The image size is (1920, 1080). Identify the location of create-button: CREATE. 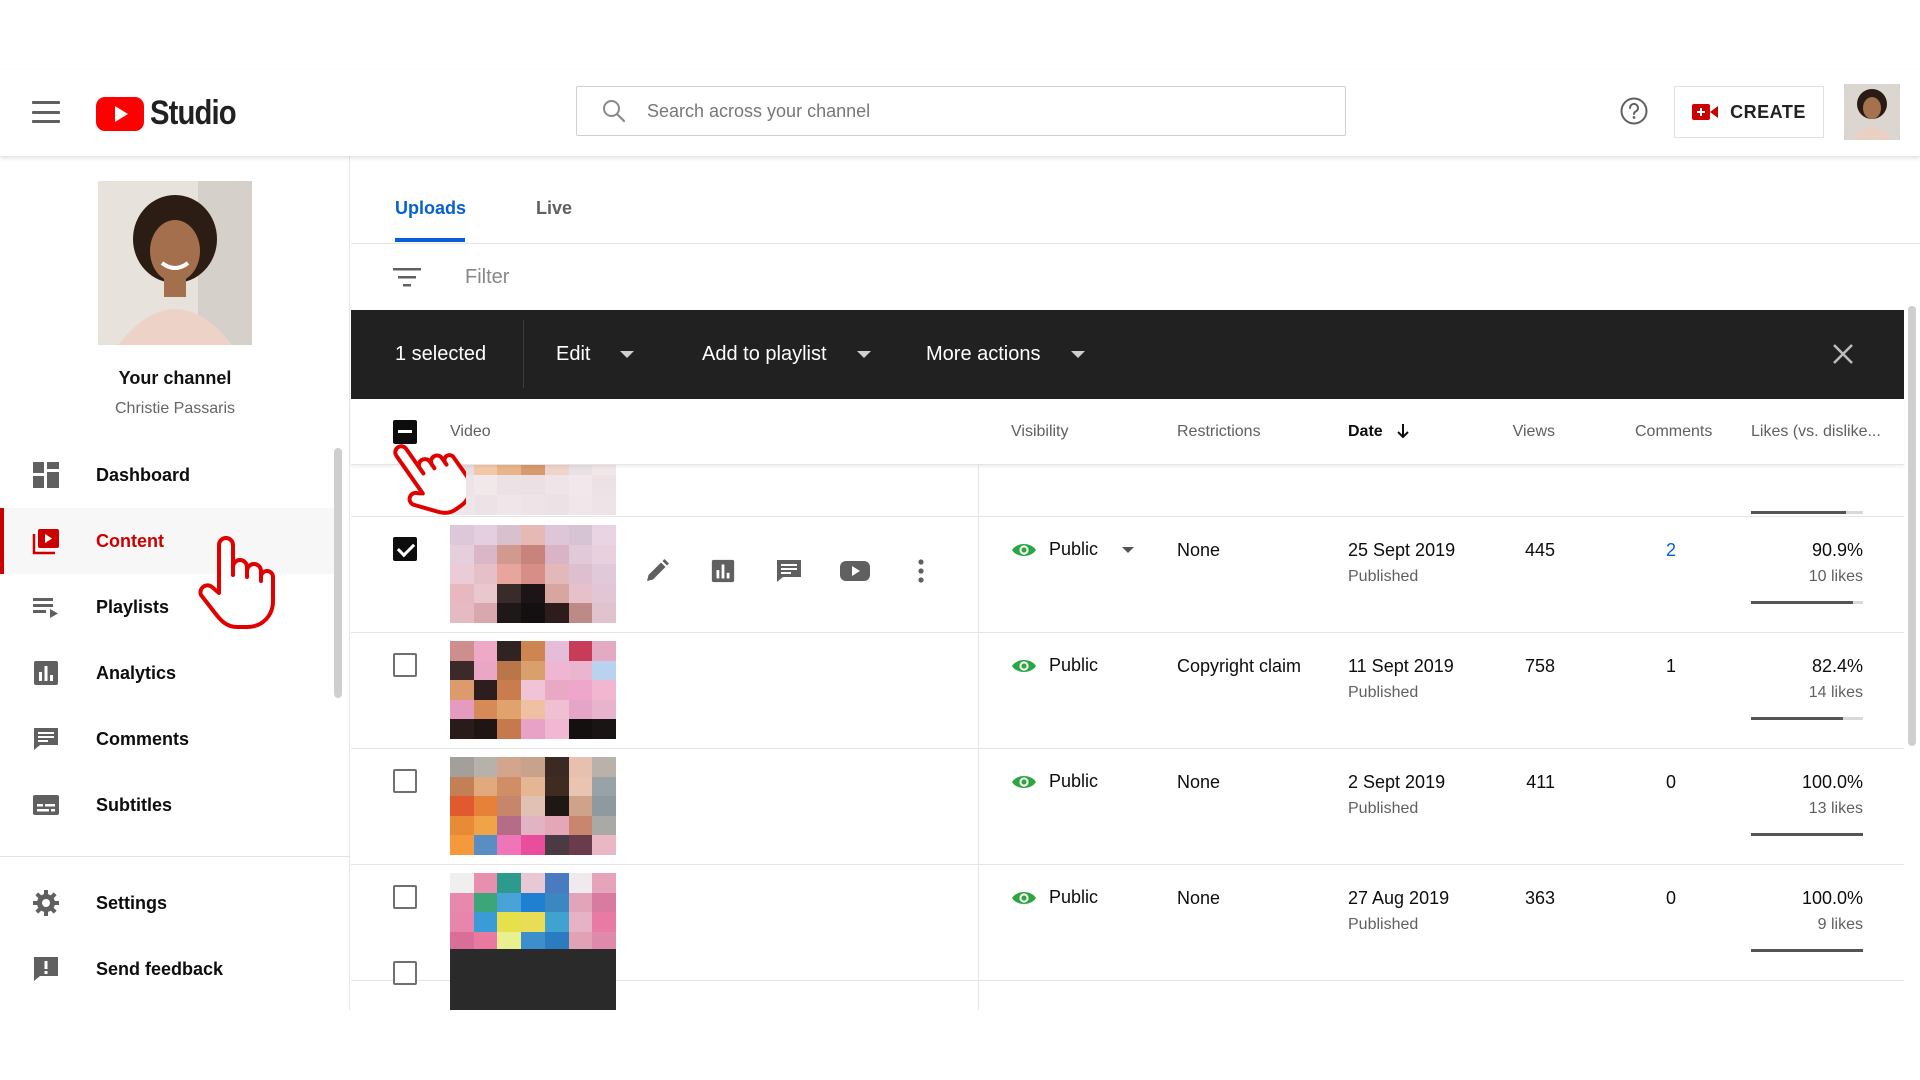
(1749, 112).